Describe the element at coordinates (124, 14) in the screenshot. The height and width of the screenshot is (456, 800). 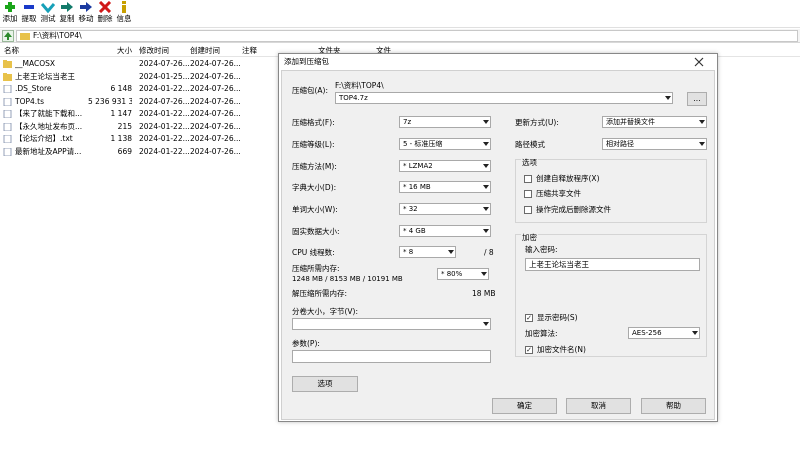
I see `info-button: 信息` at that location.